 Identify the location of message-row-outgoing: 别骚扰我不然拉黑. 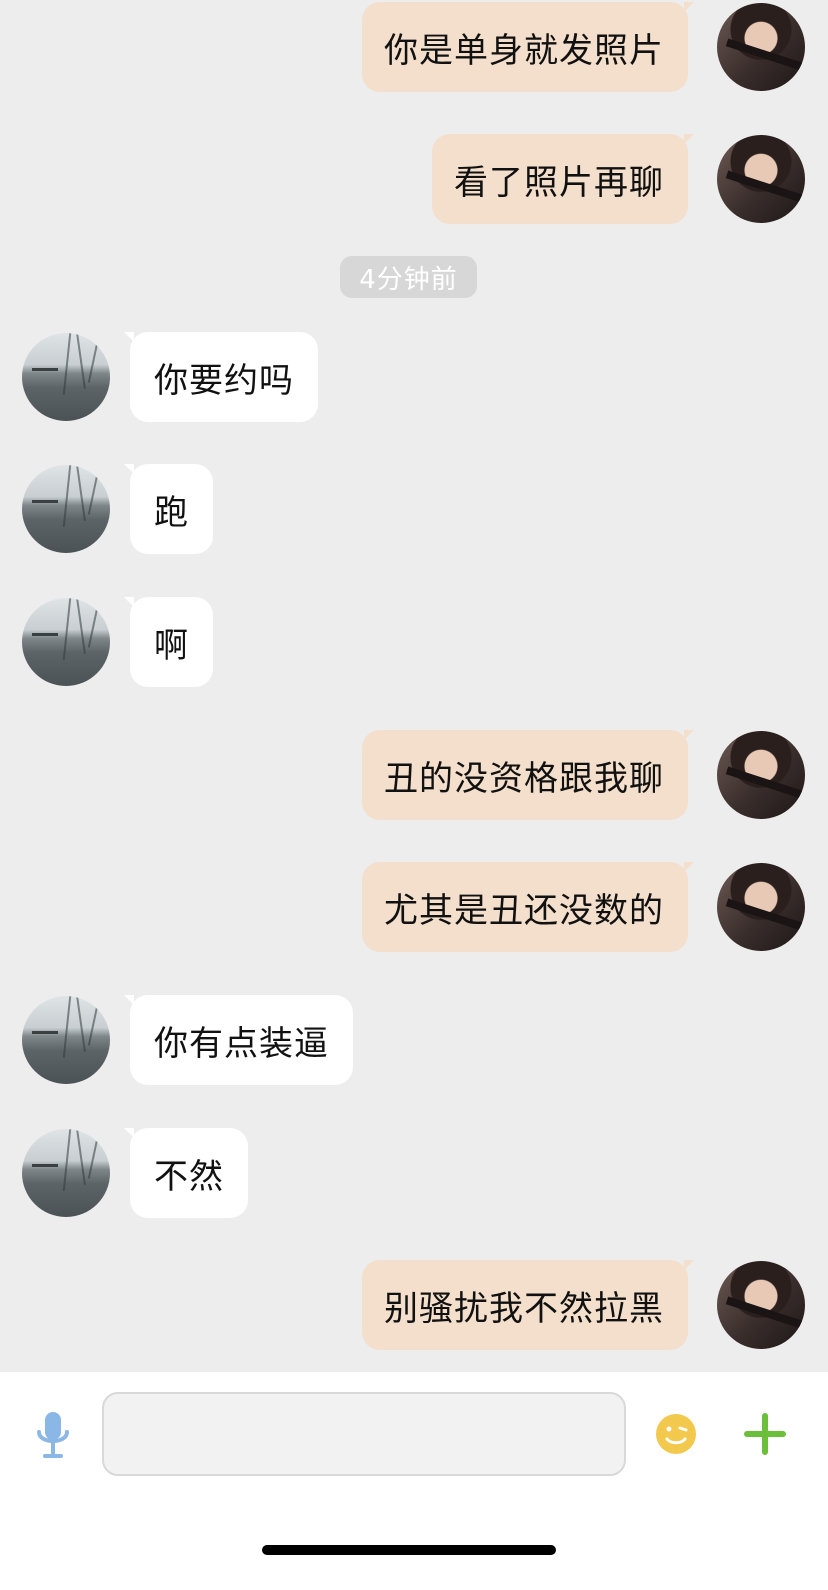
(414, 1305).